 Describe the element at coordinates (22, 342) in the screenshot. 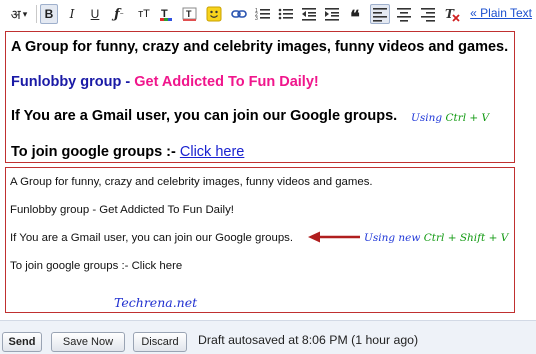

I see `send-button: Send` at that location.